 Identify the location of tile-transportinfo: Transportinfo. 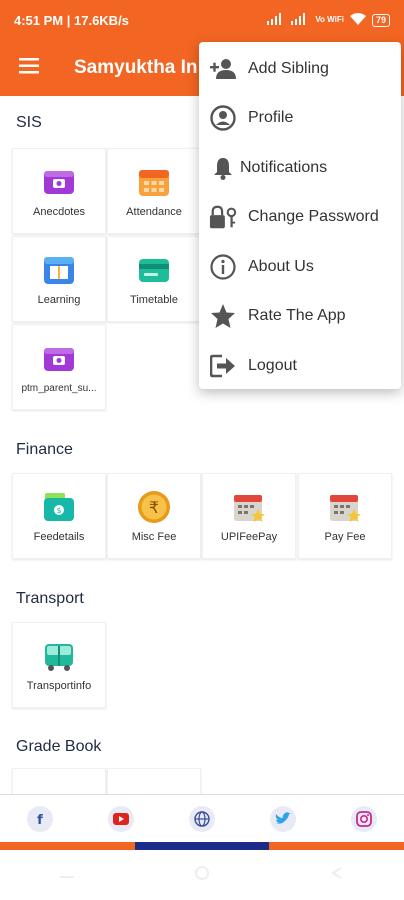
(59, 665).